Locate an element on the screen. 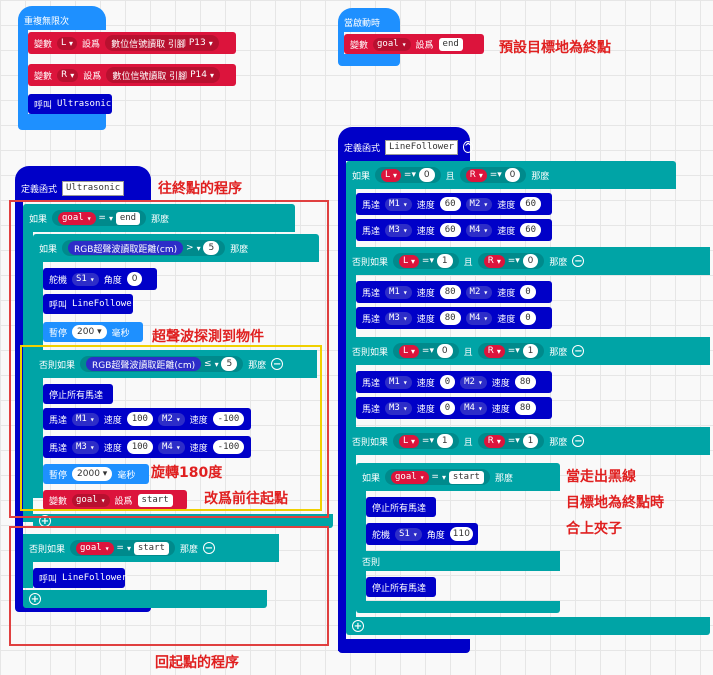 The height and width of the screenshot is (675, 713). motor-row: 馬達 M1 速度 80 M2 速度 0 is located at coordinates (454, 292).